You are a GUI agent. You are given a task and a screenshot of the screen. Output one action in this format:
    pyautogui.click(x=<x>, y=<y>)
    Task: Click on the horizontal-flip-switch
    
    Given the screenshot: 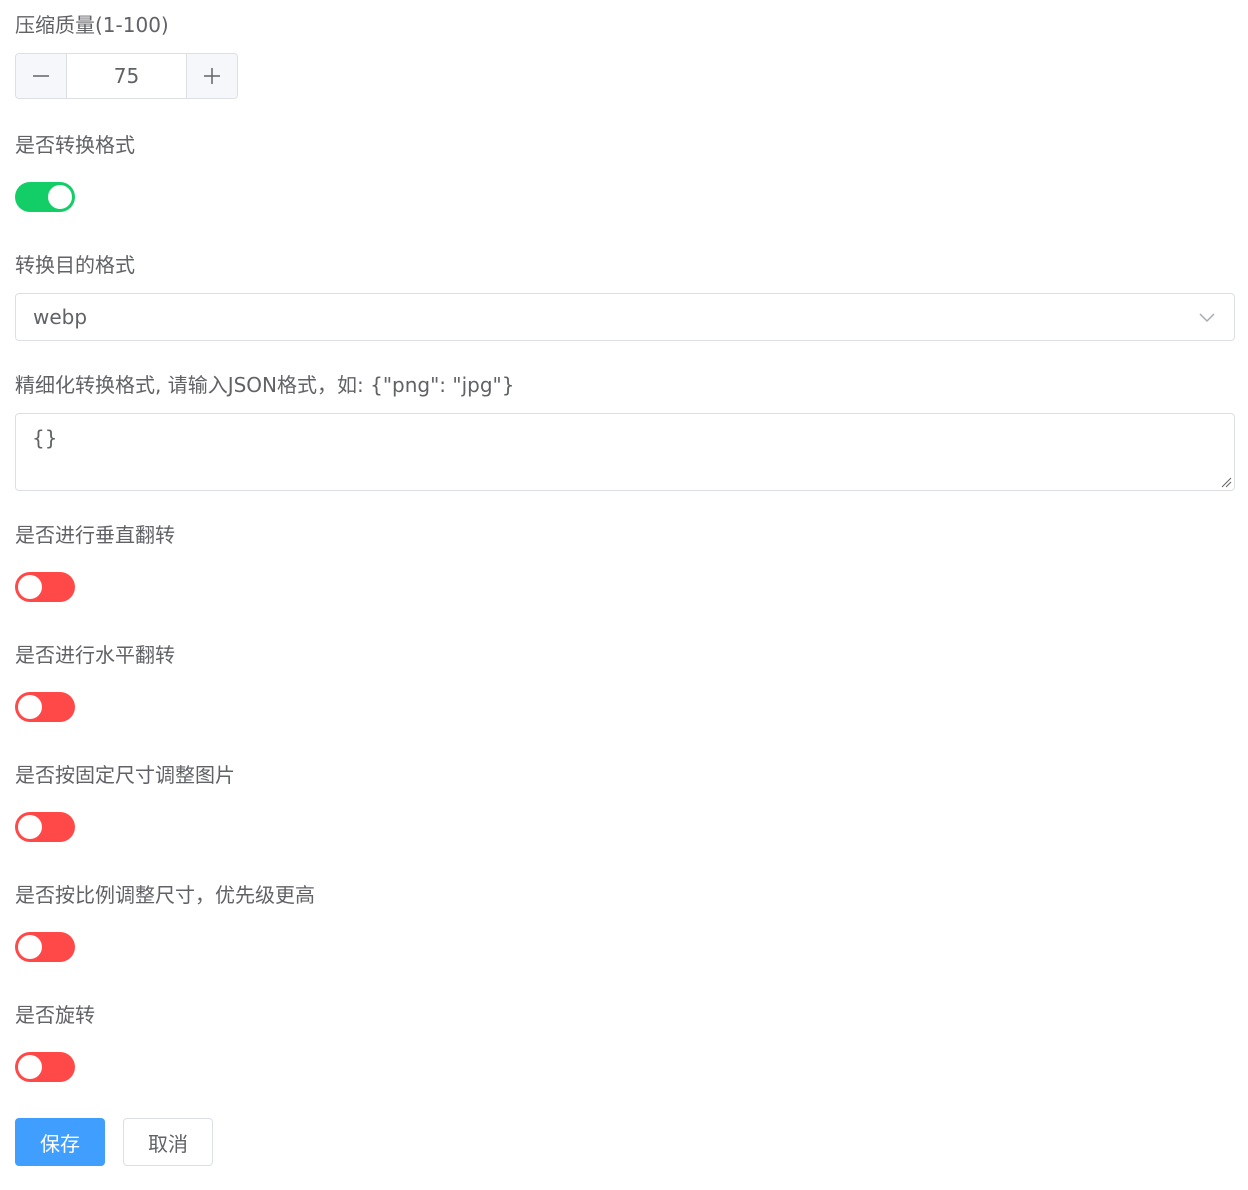 What is the action you would take?
    pyautogui.click(x=45, y=707)
    